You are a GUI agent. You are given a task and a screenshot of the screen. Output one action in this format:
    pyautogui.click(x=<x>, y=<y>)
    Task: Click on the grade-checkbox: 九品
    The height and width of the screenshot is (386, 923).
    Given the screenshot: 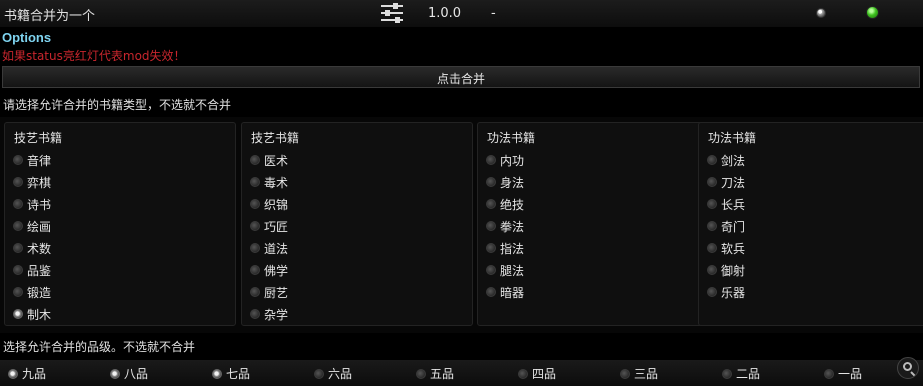 What is the action you would take?
    pyautogui.click(x=27, y=373)
    